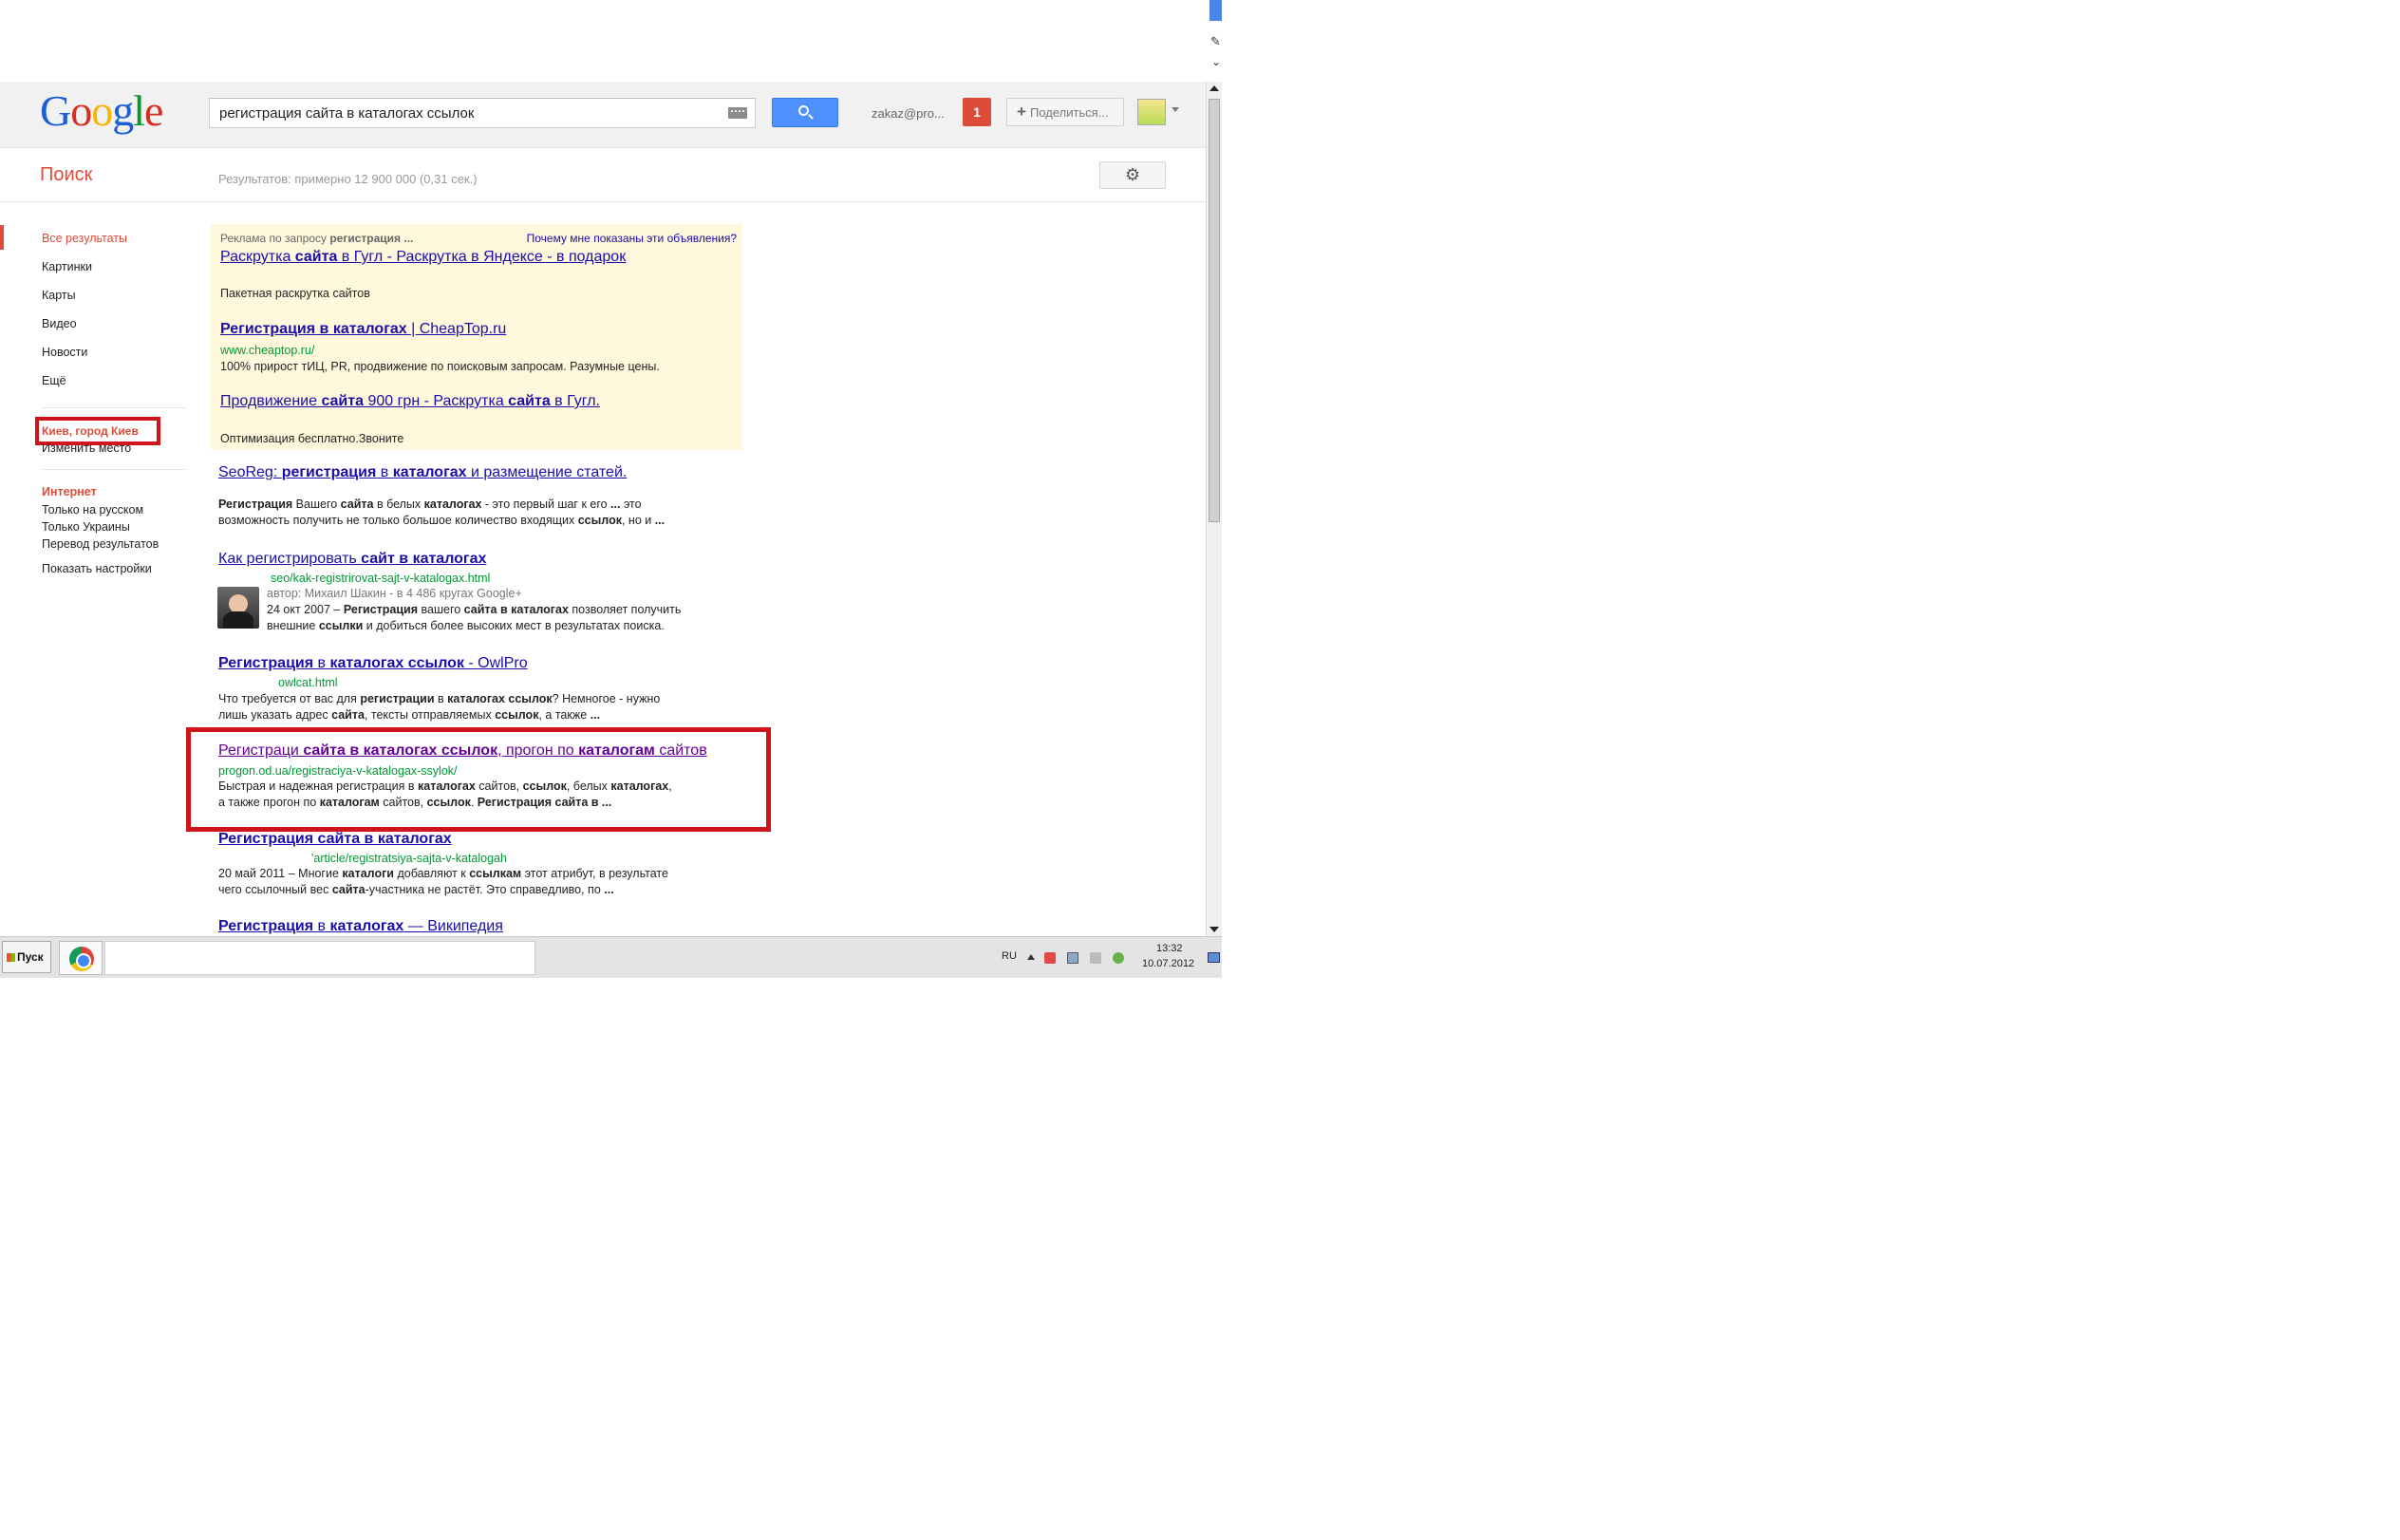  What do you see at coordinates (295, 294) in the screenshot?
I see `ad-snippet: Пакетная раскрутка сайтов` at bounding box center [295, 294].